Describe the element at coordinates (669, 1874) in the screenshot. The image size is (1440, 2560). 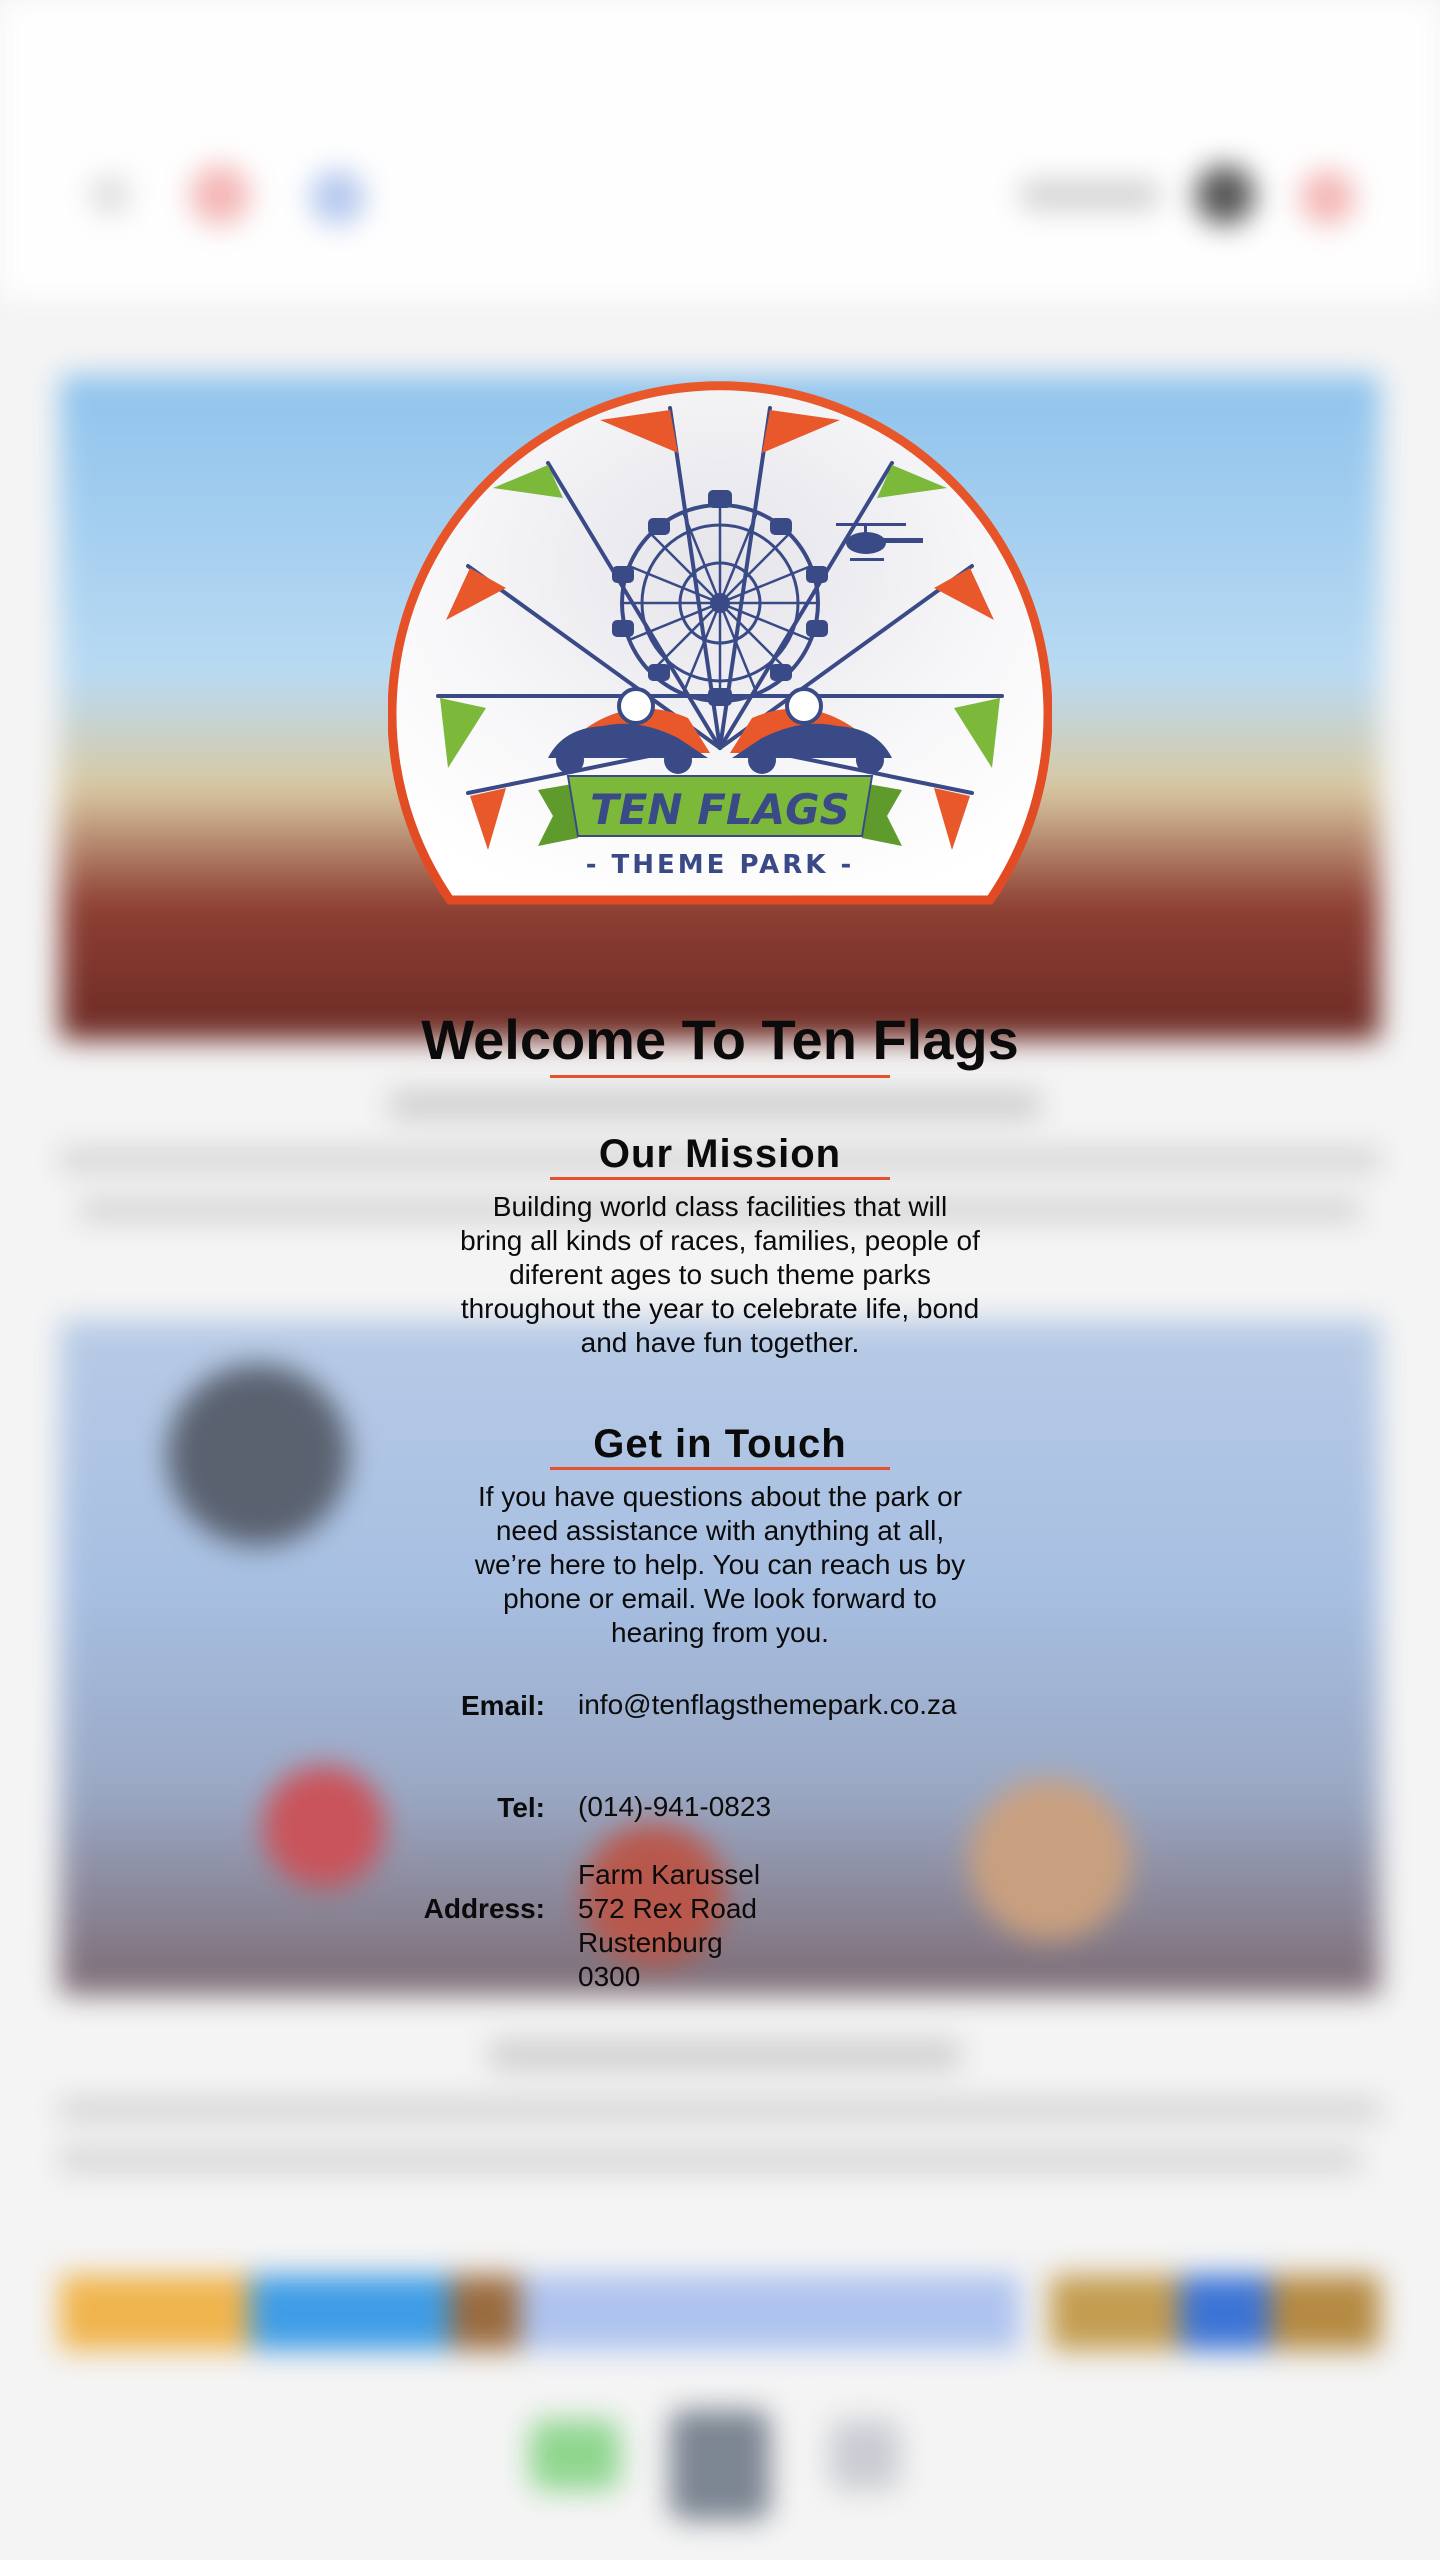
I see `address-line: Farm Karussel` at that location.